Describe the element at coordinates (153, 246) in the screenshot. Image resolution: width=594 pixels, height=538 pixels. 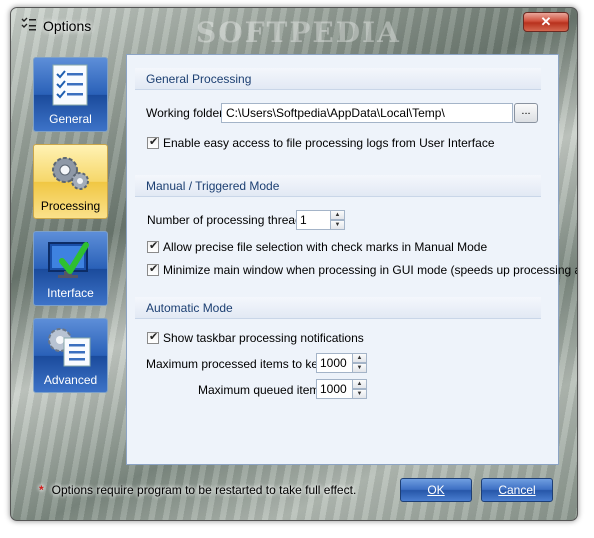
I see `precise-selection-checkbox` at that location.